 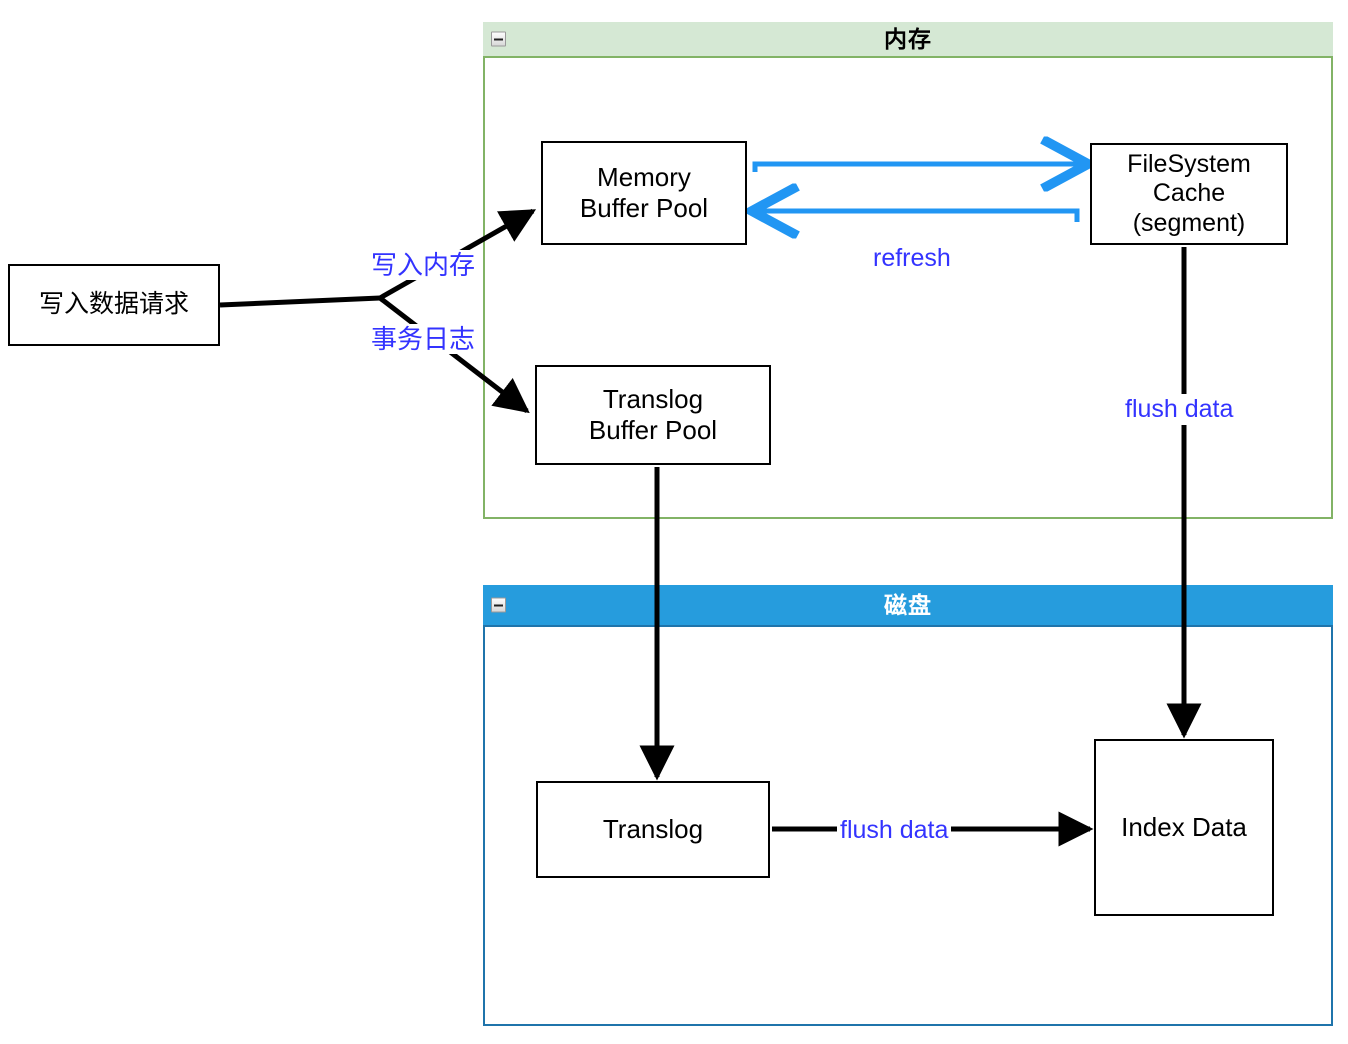 What do you see at coordinates (1179, 409) in the screenshot?
I see `edge-label-flush-data-segment: flush data` at bounding box center [1179, 409].